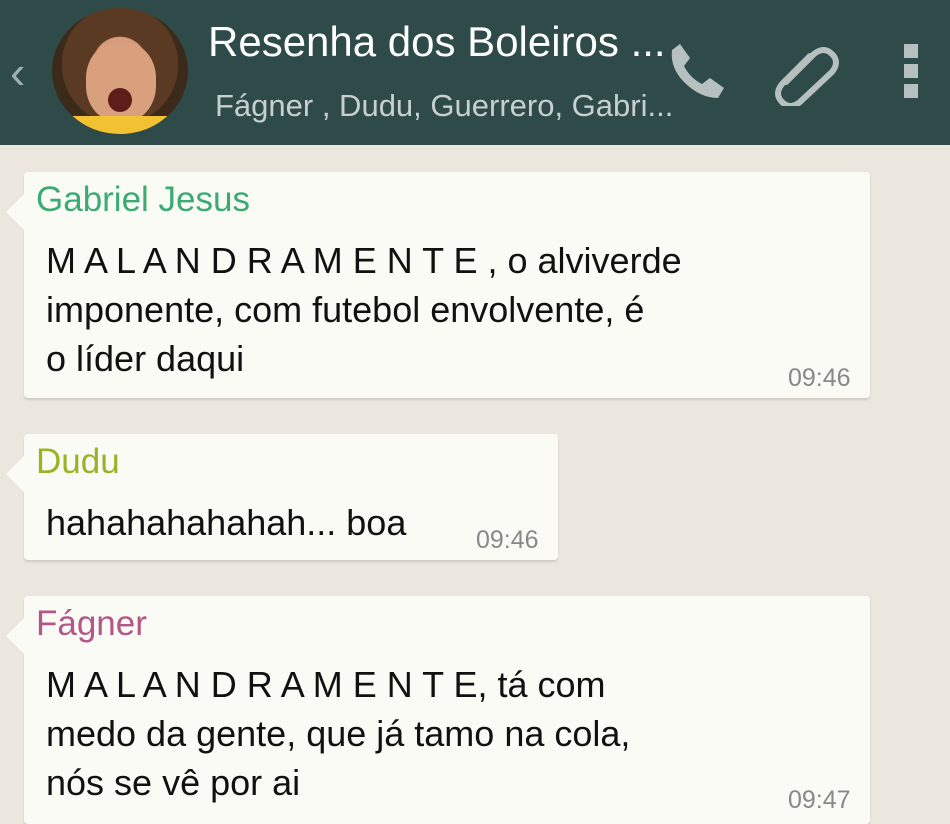  Describe the element at coordinates (78, 461) in the screenshot. I see `message-sender: Dudu` at that location.